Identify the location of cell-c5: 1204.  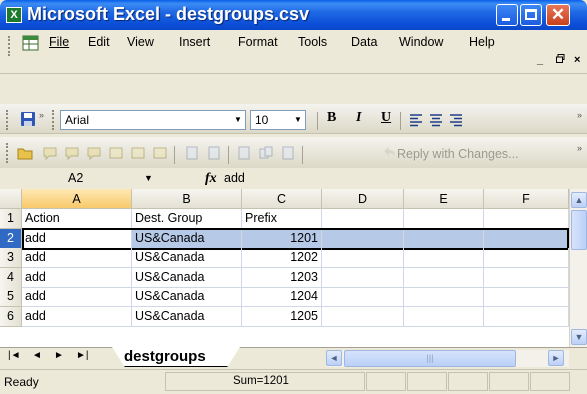
(282, 297).